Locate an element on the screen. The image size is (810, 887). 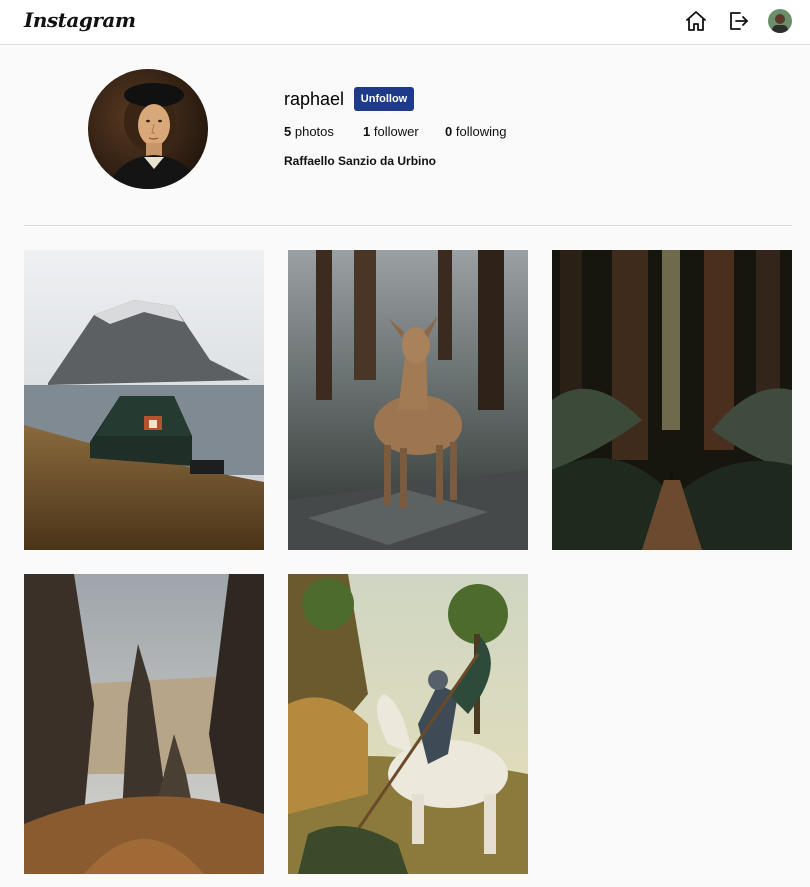
photo-island-cabin is located at coordinates (144, 400).